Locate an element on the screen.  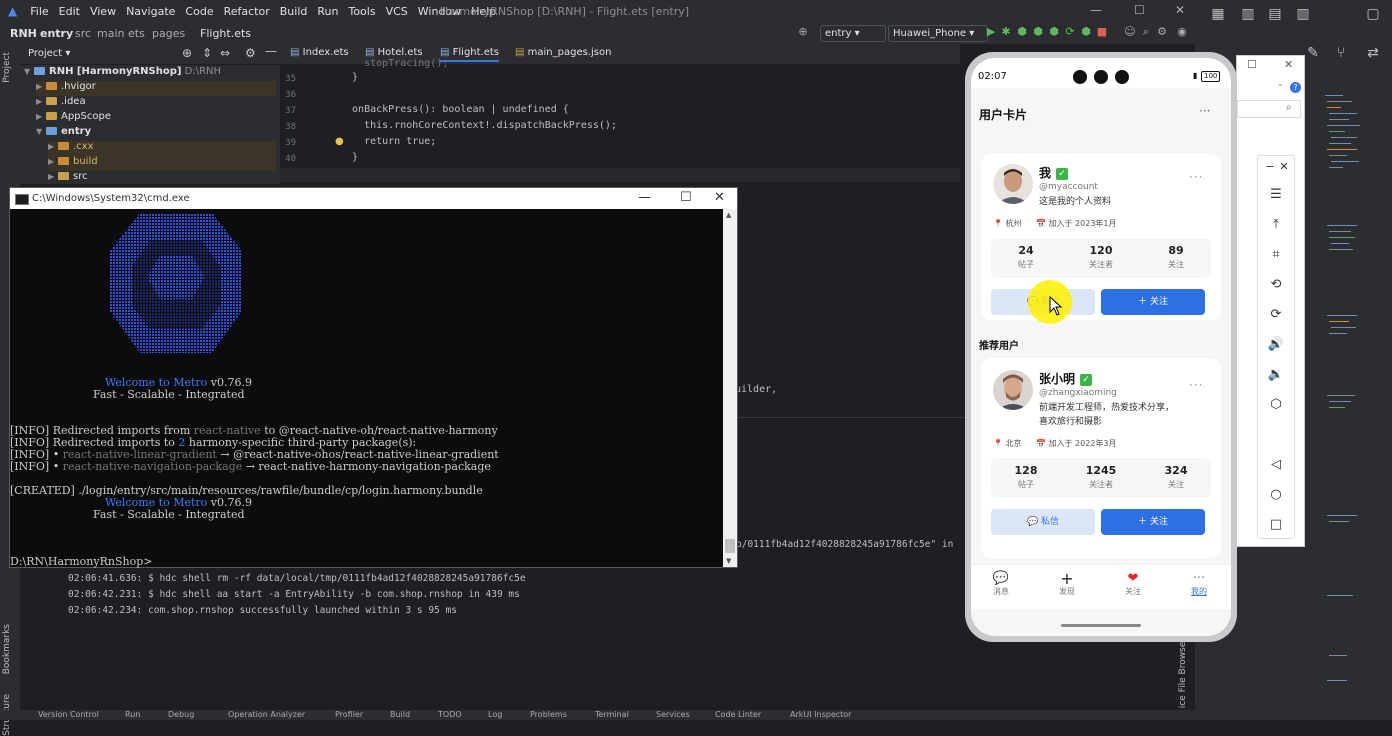
code-minimap is located at coordinates (1342, 390).